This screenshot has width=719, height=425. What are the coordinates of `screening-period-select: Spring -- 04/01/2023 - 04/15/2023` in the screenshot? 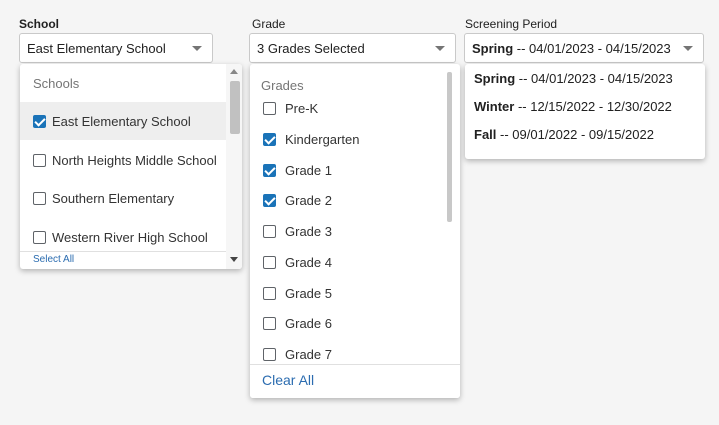 It's located at (584, 48).